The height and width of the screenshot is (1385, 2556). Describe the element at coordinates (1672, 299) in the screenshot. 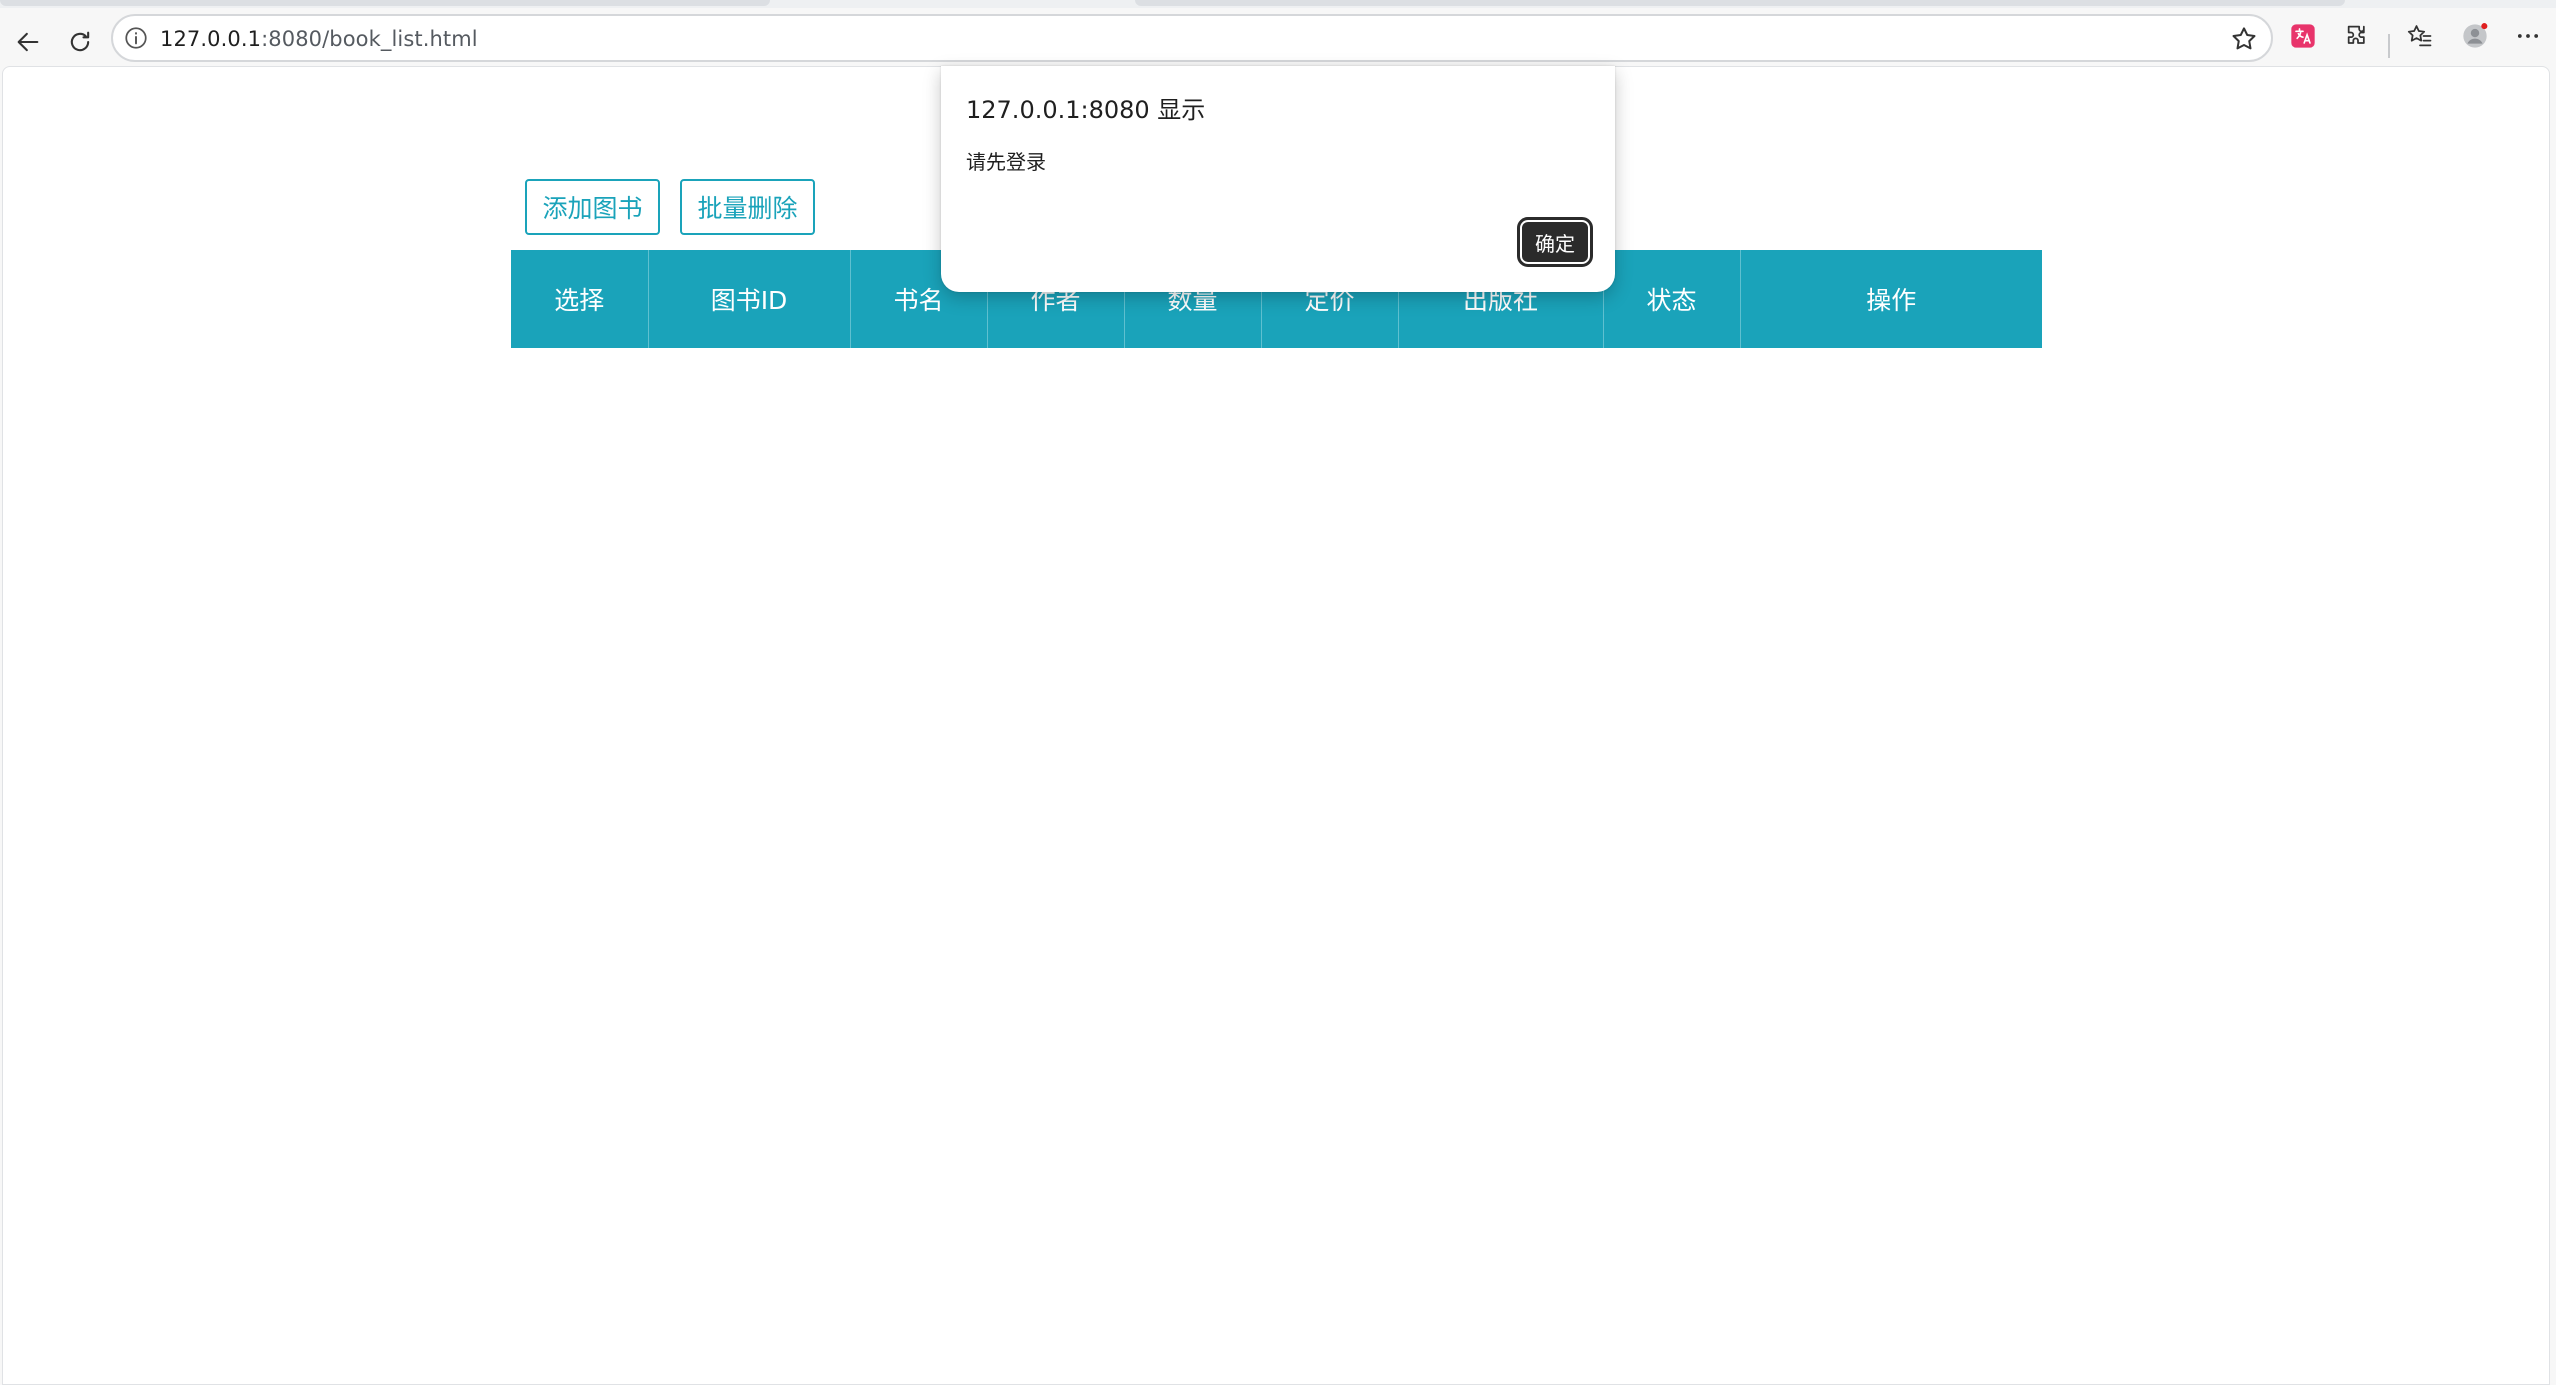

I see `column-header-status: 状态` at that location.